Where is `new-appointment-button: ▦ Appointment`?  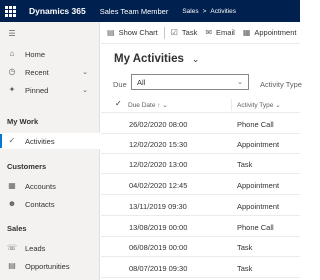 new-appointment-button: ▦ Appointment is located at coordinates (270, 32).